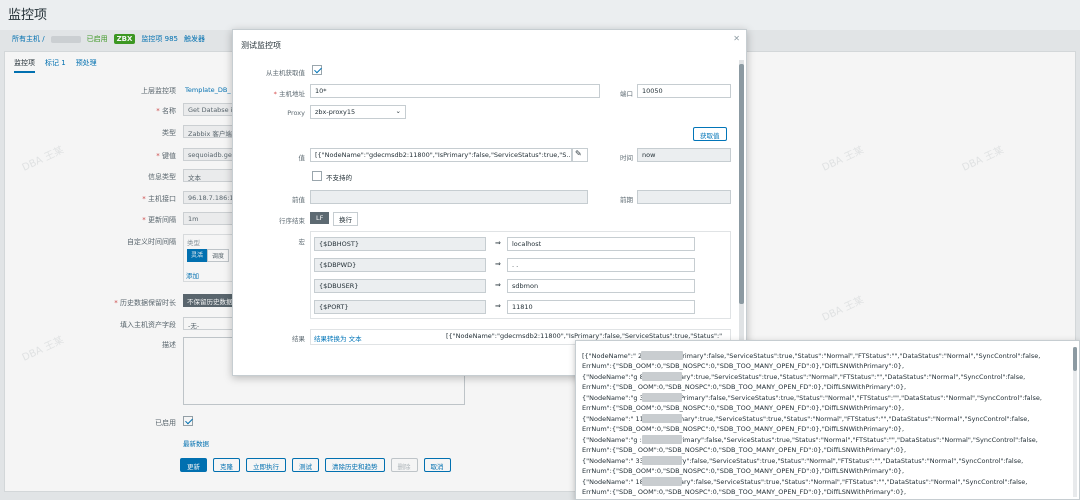 Image resolution: width=1080 pixels, height=500 pixels. I want to click on eol-label: 行序结束, so click(292, 221).